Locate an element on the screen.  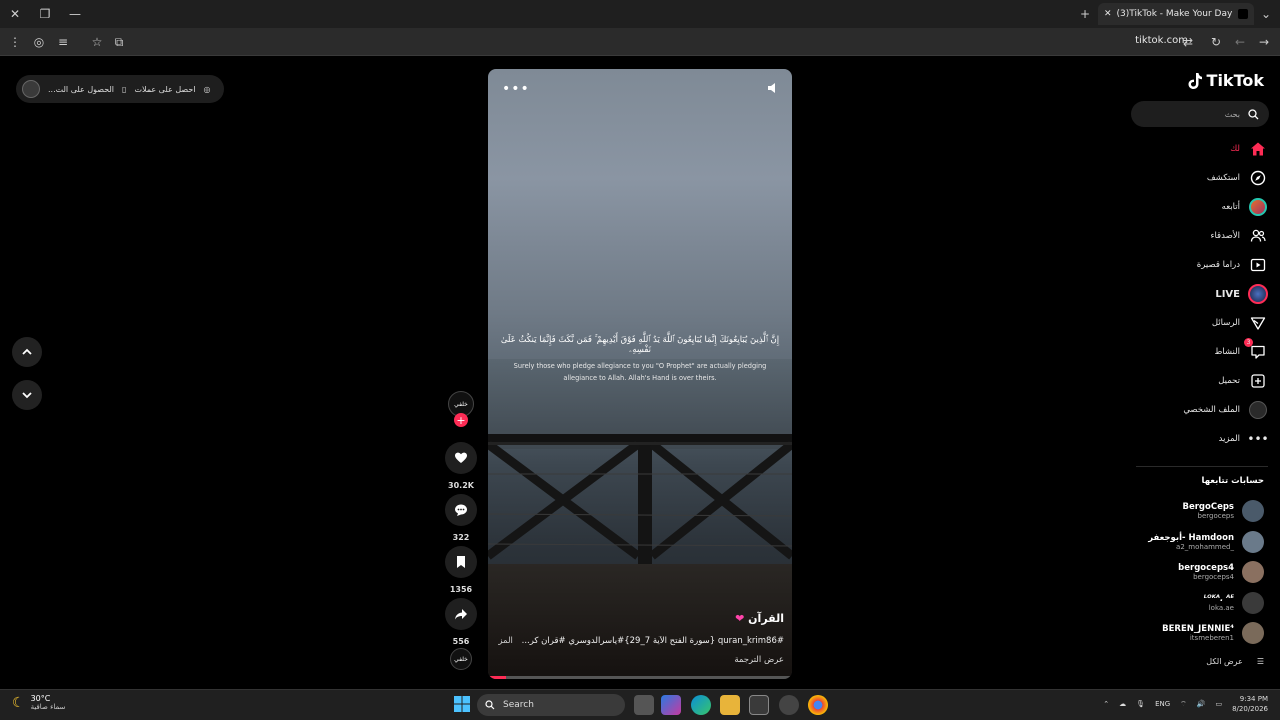
follow-button: + is located at coordinates (461, 420).